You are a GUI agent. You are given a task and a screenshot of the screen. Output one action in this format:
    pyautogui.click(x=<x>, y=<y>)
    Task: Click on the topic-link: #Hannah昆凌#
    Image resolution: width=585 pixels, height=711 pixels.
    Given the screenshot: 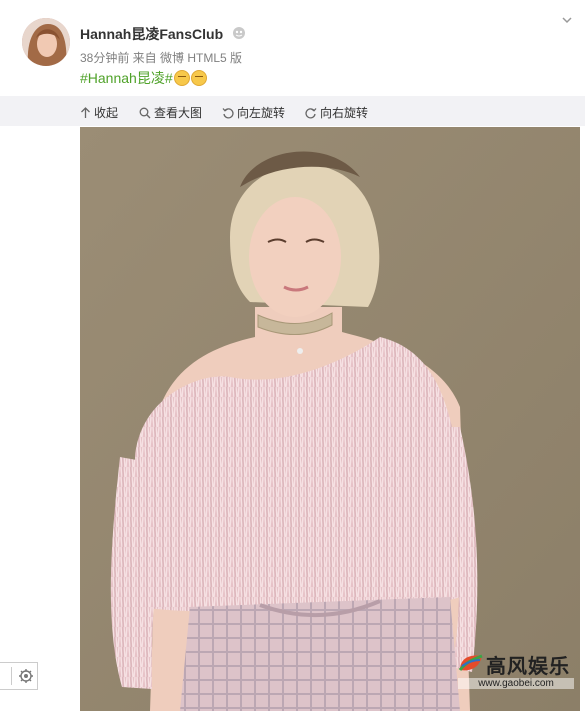 What is the action you would take?
    pyautogui.click(x=126, y=78)
    